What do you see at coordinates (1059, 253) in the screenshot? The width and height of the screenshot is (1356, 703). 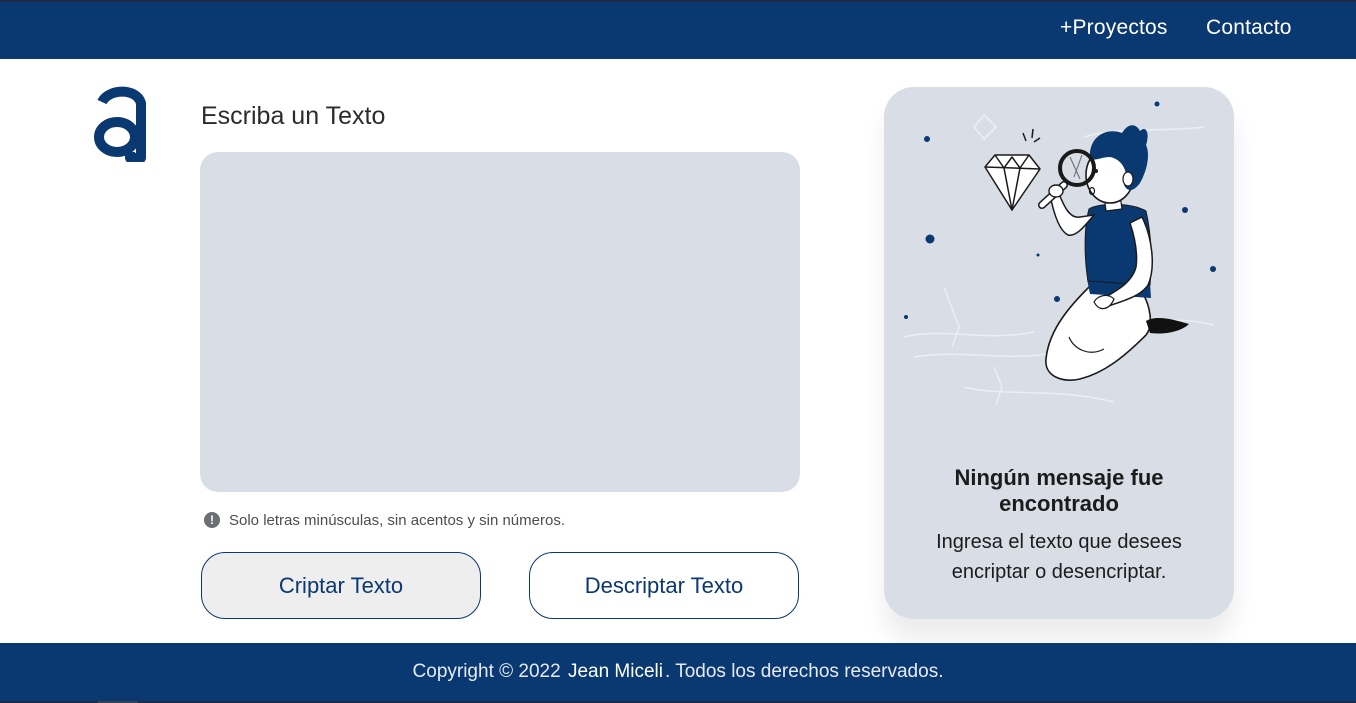 I see `person-with-magnifier-illustration` at bounding box center [1059, 253].